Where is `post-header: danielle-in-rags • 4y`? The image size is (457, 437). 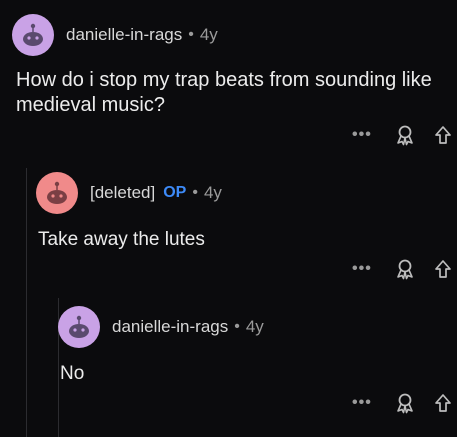 post-header: danielle-in-rags • 4y is located at coordinates (234, 35).